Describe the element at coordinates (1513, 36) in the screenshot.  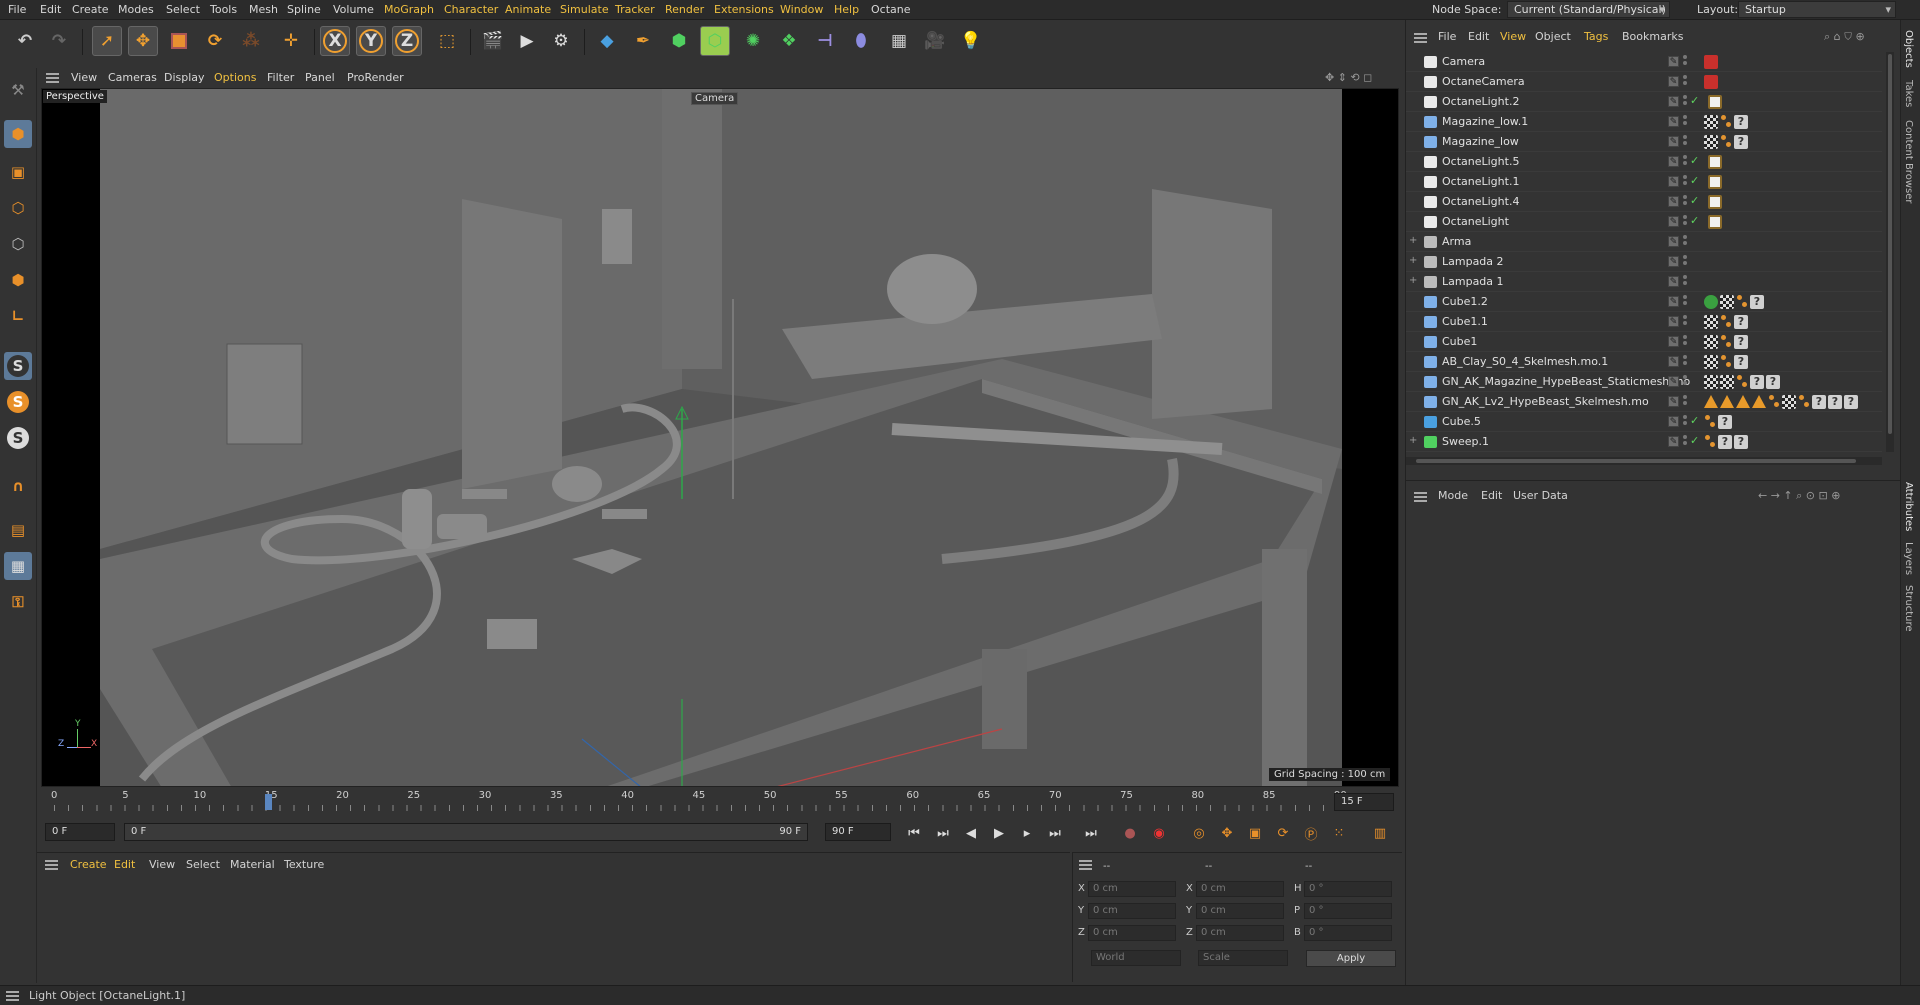
I see `obj-menu-view: View` at that location.